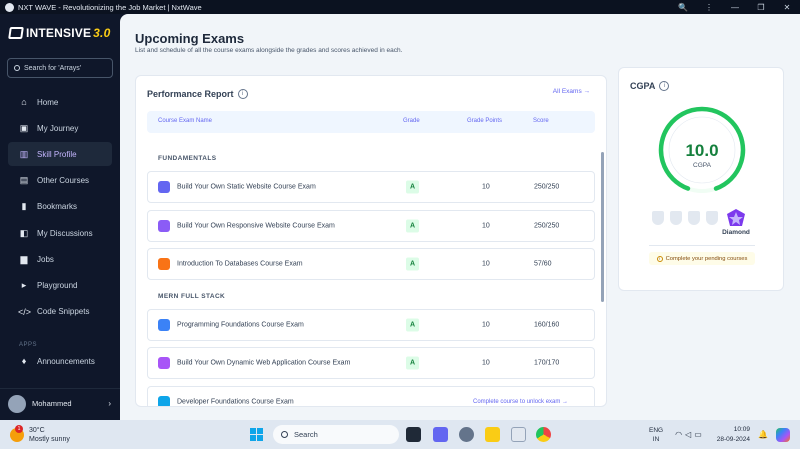  What do you see at coordinates (19, 429) in the screenshot?
I see `notification-badge: 1` at bounding box center [19, 429].